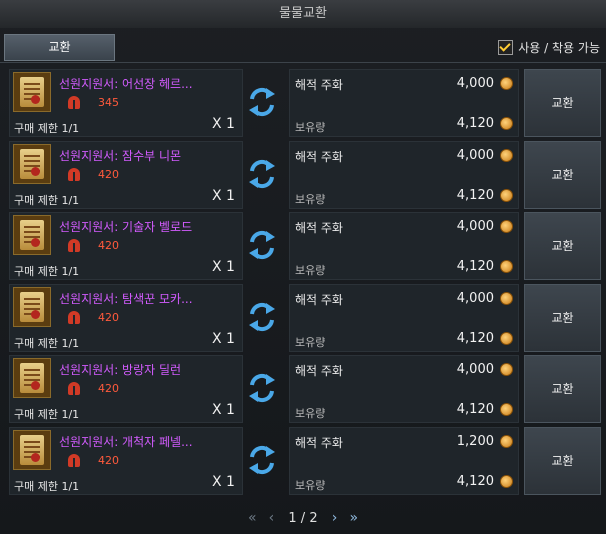 This screenshot has width=606, height=534. What do you see at coordinates (59, 47) in the screenshot?
I see `tab-exchange: 교환` at bounding box center [59, 47].